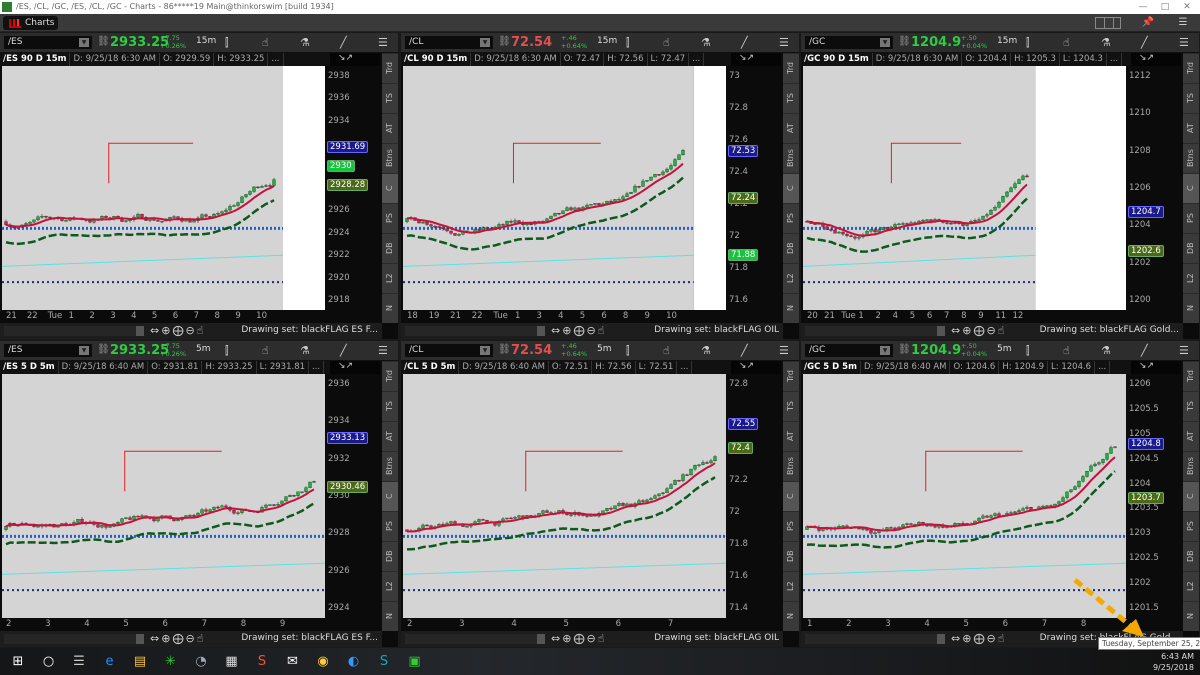  Describe the element at coordinates (140, 661) in the screenshot. I see `file-explorer-icon: ▤` at that location.